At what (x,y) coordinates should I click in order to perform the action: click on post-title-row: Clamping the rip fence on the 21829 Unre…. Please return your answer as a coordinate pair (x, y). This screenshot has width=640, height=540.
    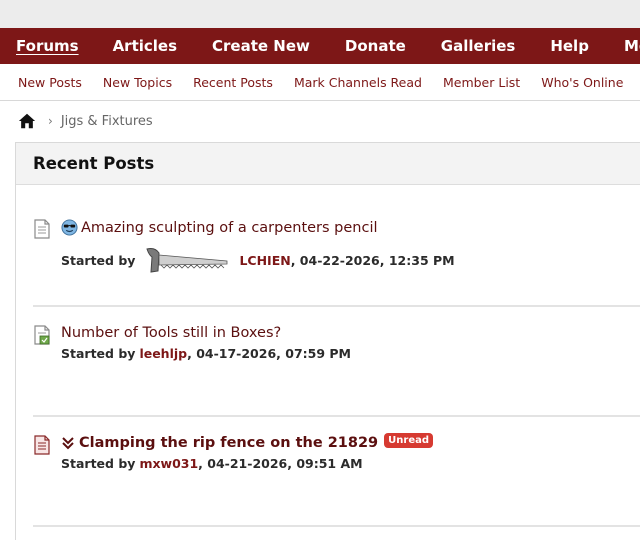
    Looking at the image, I should click on (247, 441).